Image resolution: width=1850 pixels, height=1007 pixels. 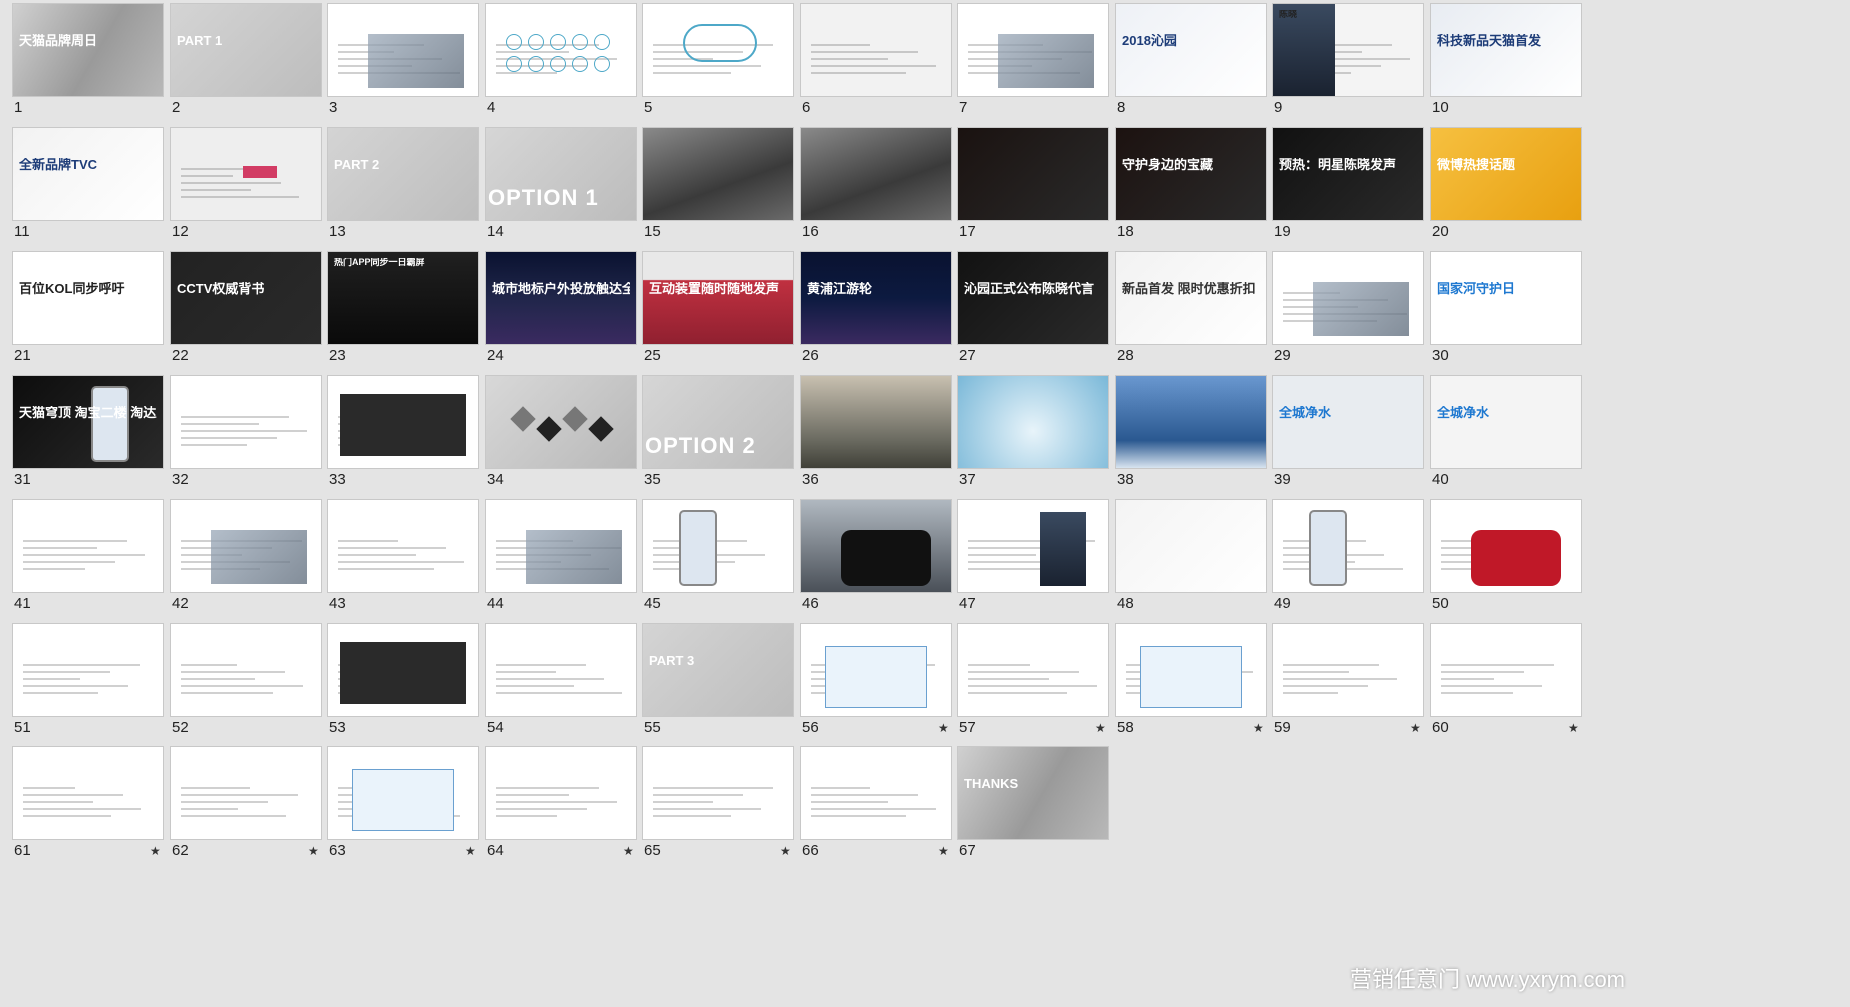 I want to click on slide-thumbnail: 60 ★, so click(x=1502, y=673).